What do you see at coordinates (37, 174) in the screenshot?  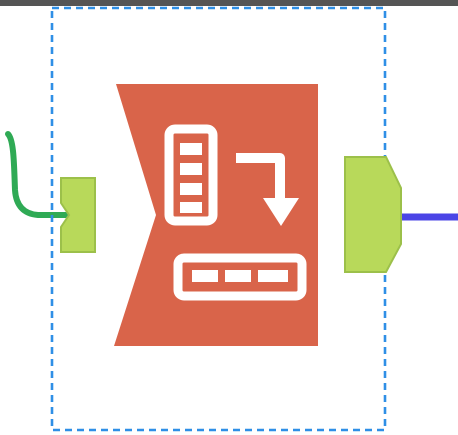 I see `incoming-connection-line` at bounding box center [37, 174].